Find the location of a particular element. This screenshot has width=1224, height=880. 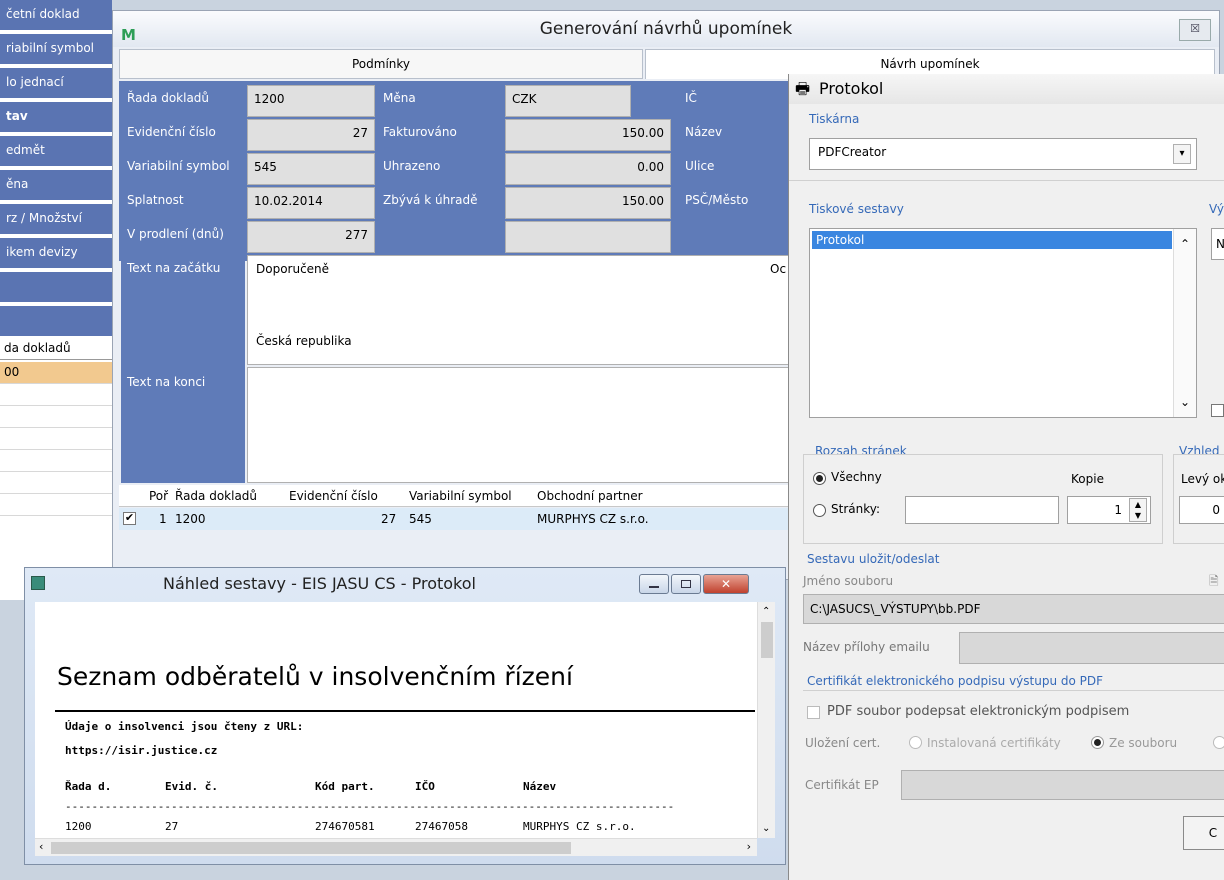

vertical-scrollbar: ⌃ ⌄ is located at coordinates (766, 720).